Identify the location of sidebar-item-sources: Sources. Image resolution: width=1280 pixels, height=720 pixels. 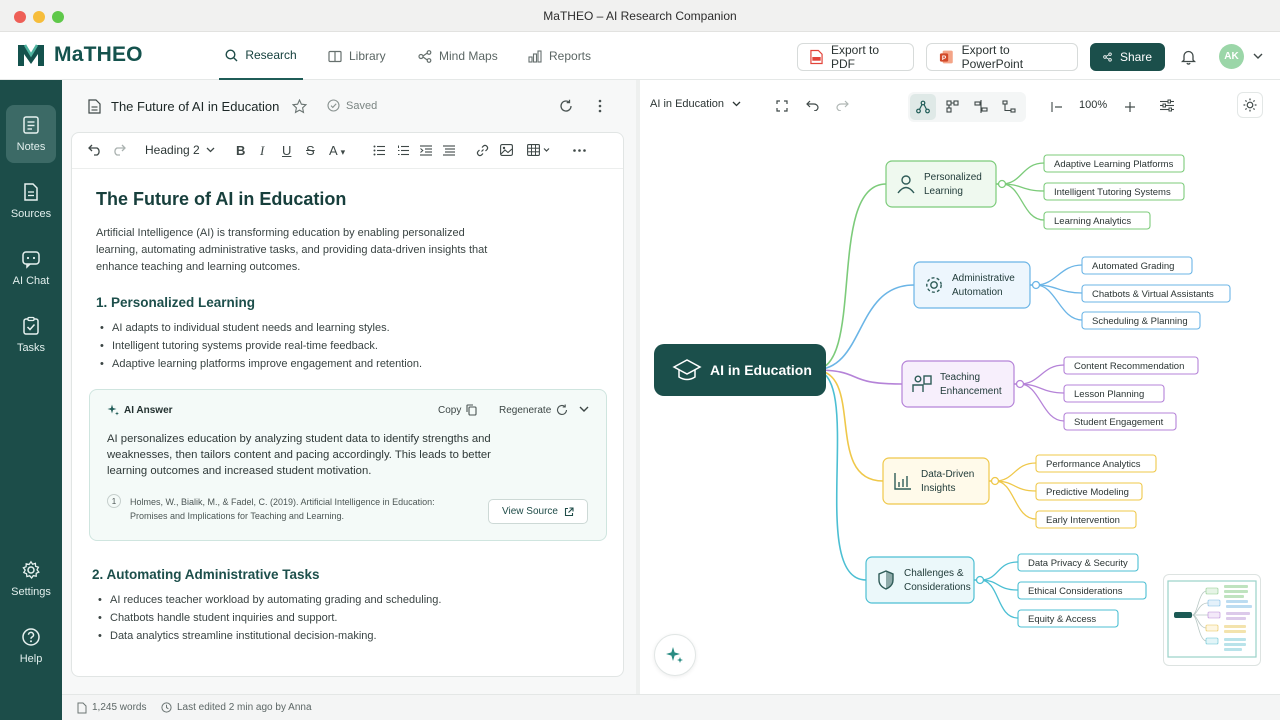
(31, 201).